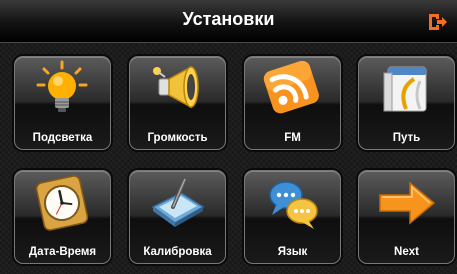 This screenshot has height=274, width=457. I want to click on stylus-tablet-icon, so click(177, 203).